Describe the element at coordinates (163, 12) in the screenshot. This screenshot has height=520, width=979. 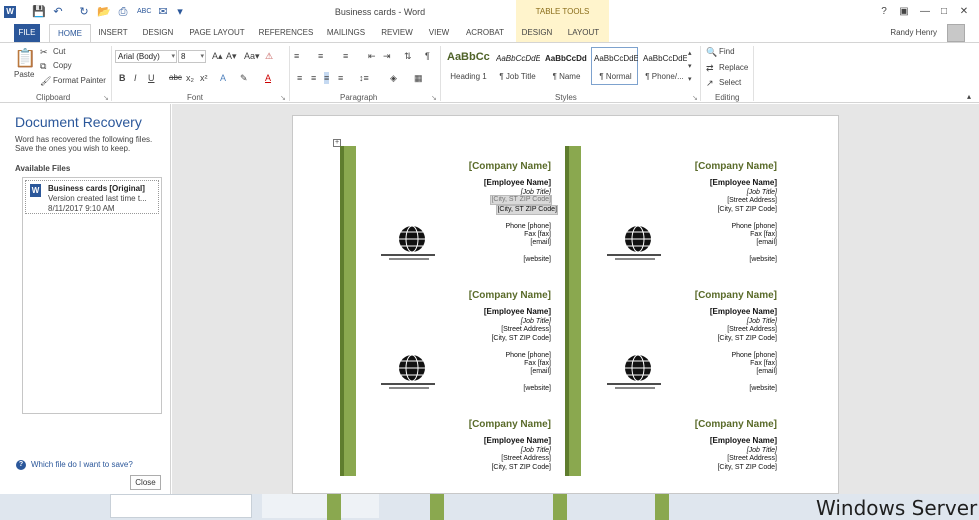
I see `email-icon: ✉` at that location.